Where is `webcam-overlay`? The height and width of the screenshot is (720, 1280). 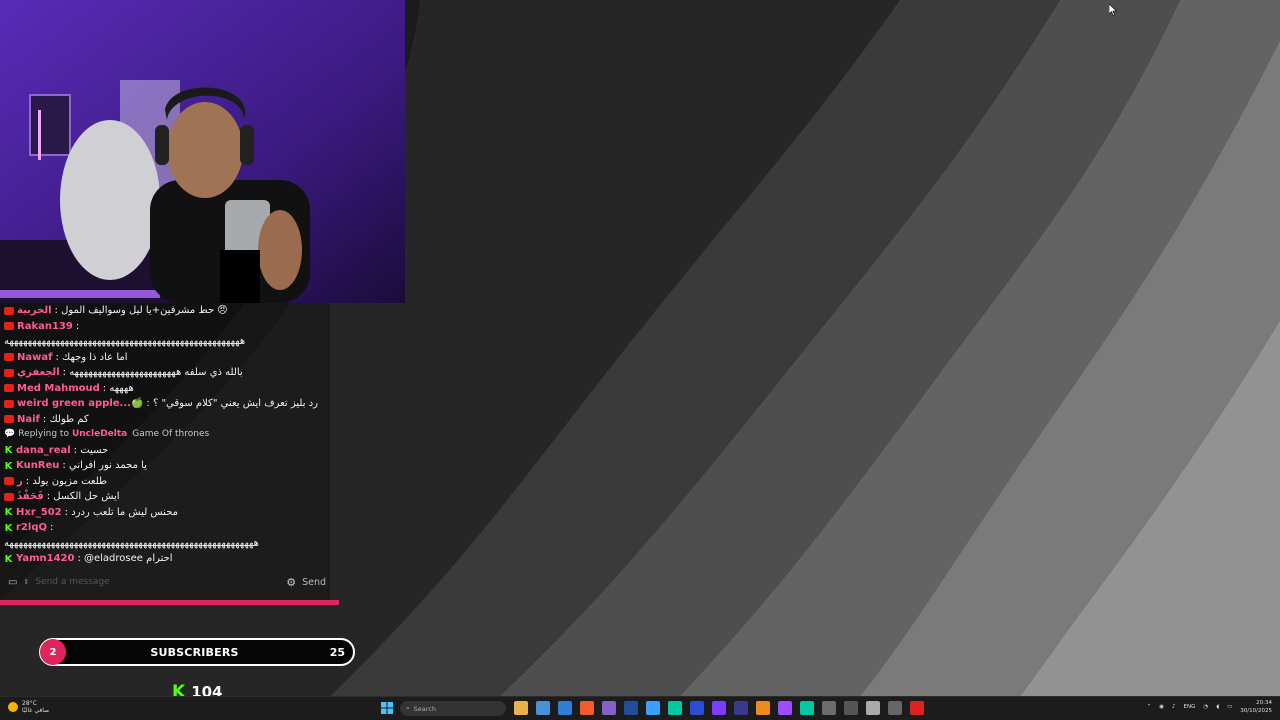 webcam-overlay is located at coordinates (202, 151).